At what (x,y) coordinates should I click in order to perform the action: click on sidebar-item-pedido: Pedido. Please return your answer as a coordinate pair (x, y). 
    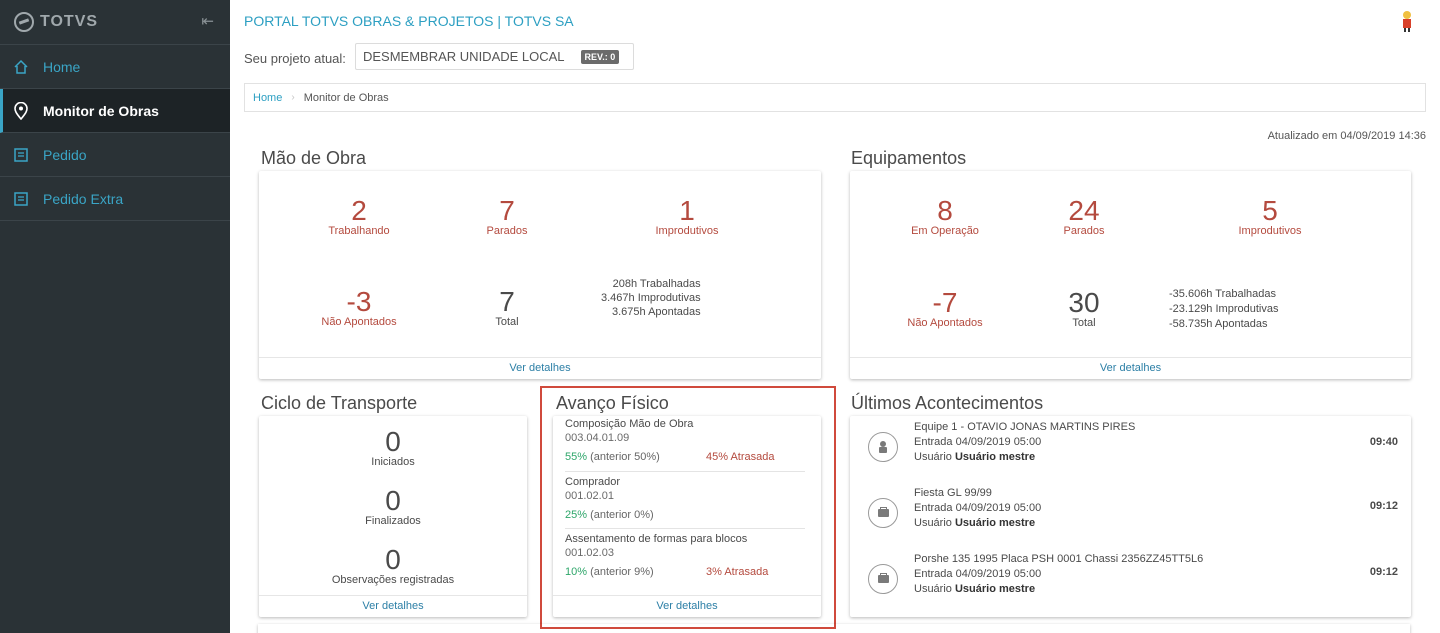
    Looking at the image, I should click on (115, 155).